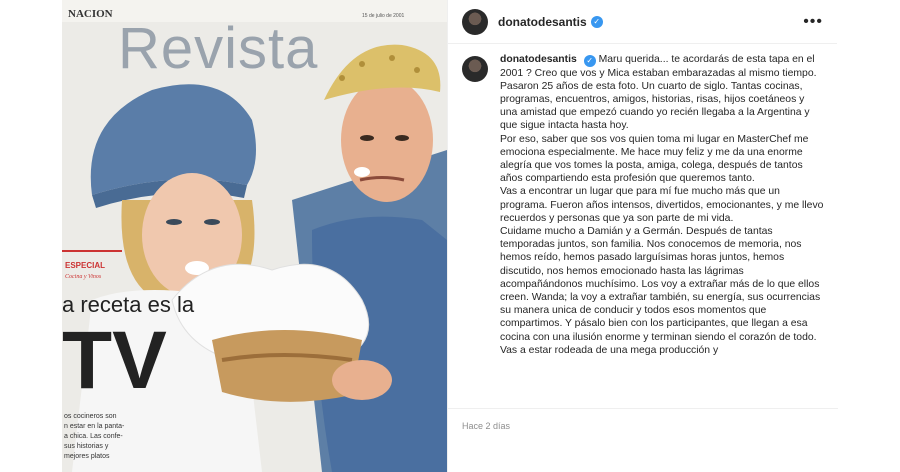 The width and height of the screenshot is (900, 472). Describe the element at coordinates (93, 436) in the screenshot. I see `cover-body-line: a chica. Las confe-` at that location.